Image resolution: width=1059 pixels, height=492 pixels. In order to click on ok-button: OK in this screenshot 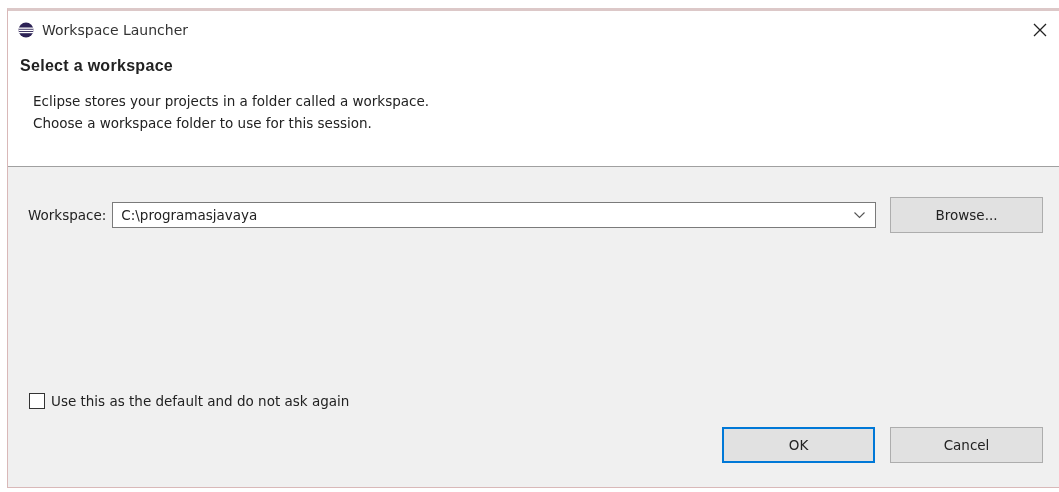, I will do `click(798, 445)`.